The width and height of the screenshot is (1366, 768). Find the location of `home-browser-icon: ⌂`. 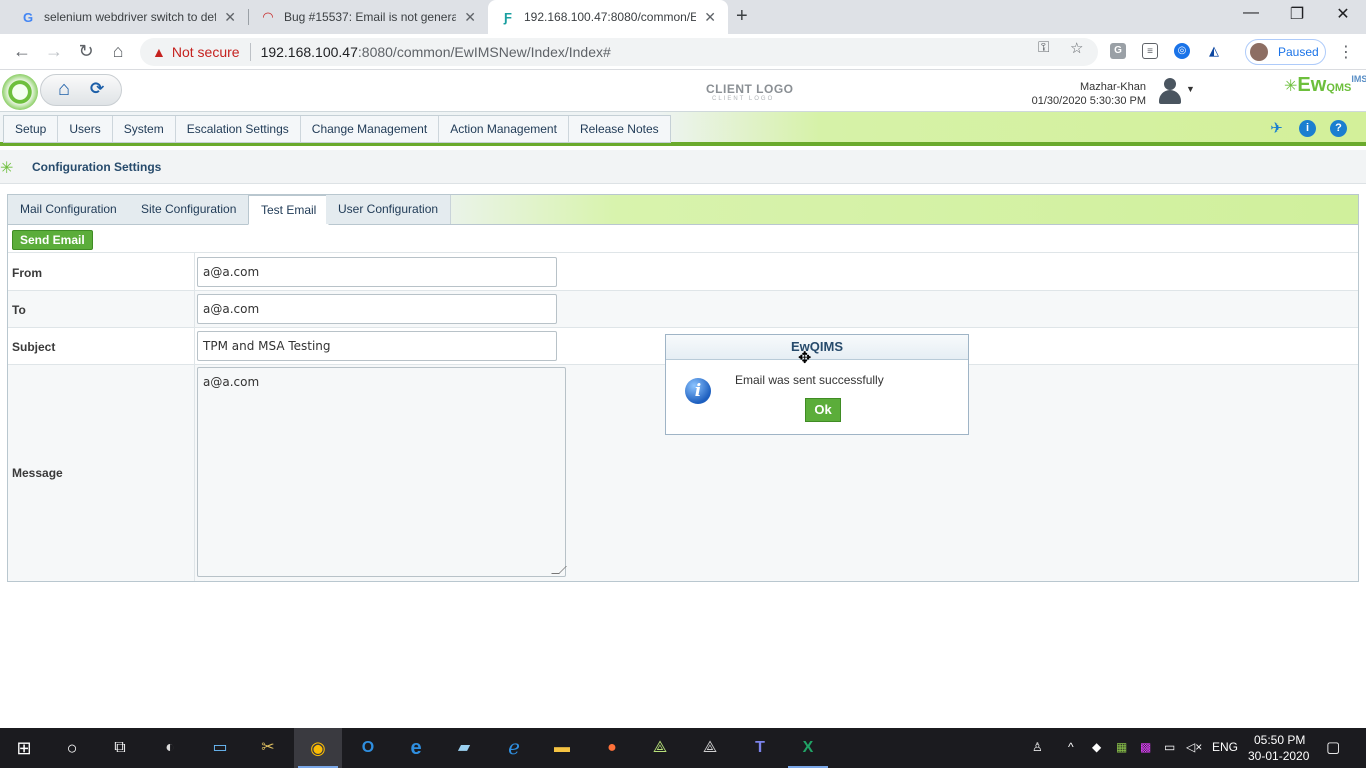

home-browser-icon: ⌂ is located at coordinates (118, 51).